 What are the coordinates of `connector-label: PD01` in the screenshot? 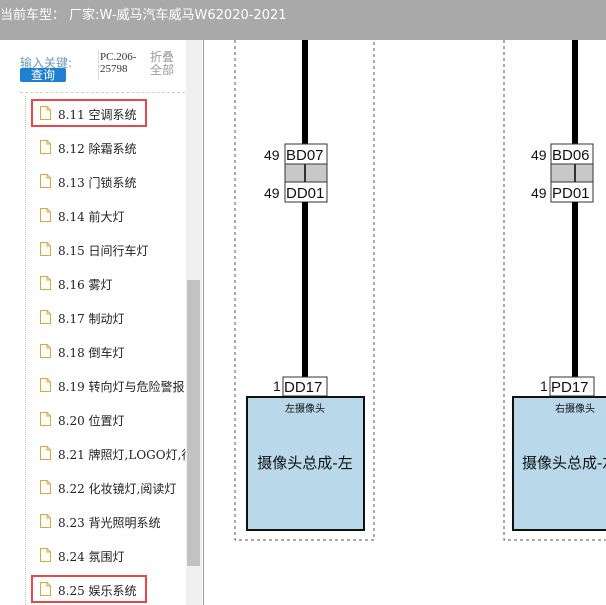 It's located at (571, 193).